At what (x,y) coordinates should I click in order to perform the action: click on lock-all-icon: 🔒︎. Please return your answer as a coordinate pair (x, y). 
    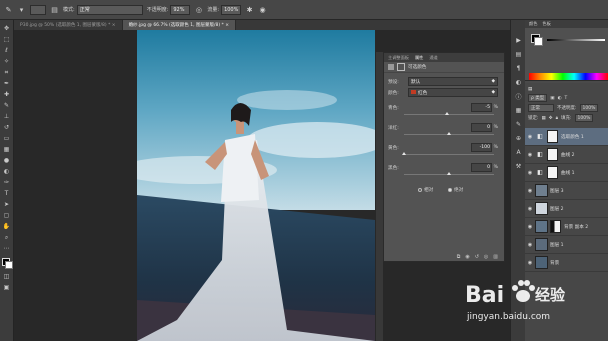
    Looking at the image, I should click on (557, 118).